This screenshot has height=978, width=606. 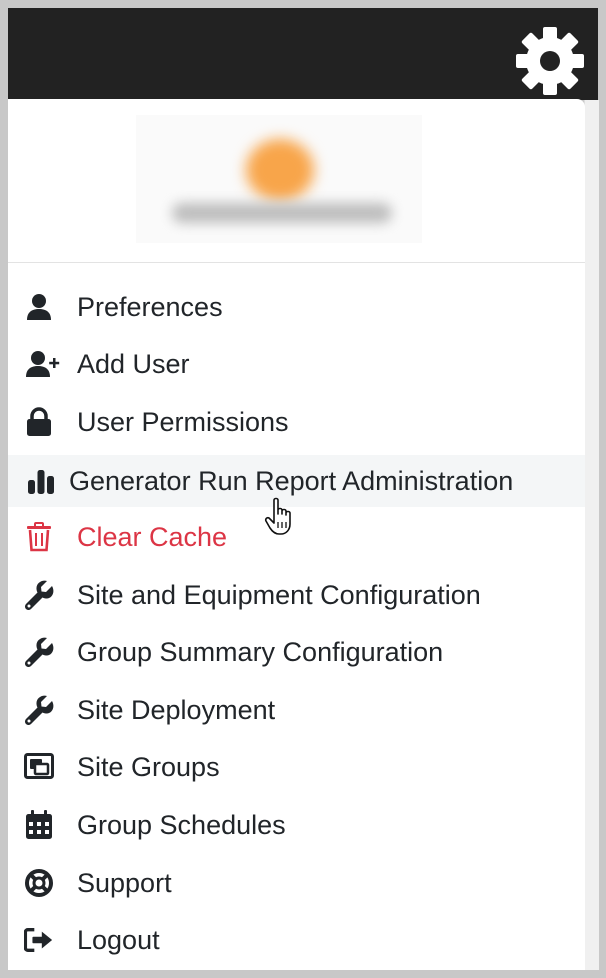 What do you see at coordinates (152, 536) in the screenshot?
I see `menu-item-label: Clear Cache` at bounding box center [152, 536].